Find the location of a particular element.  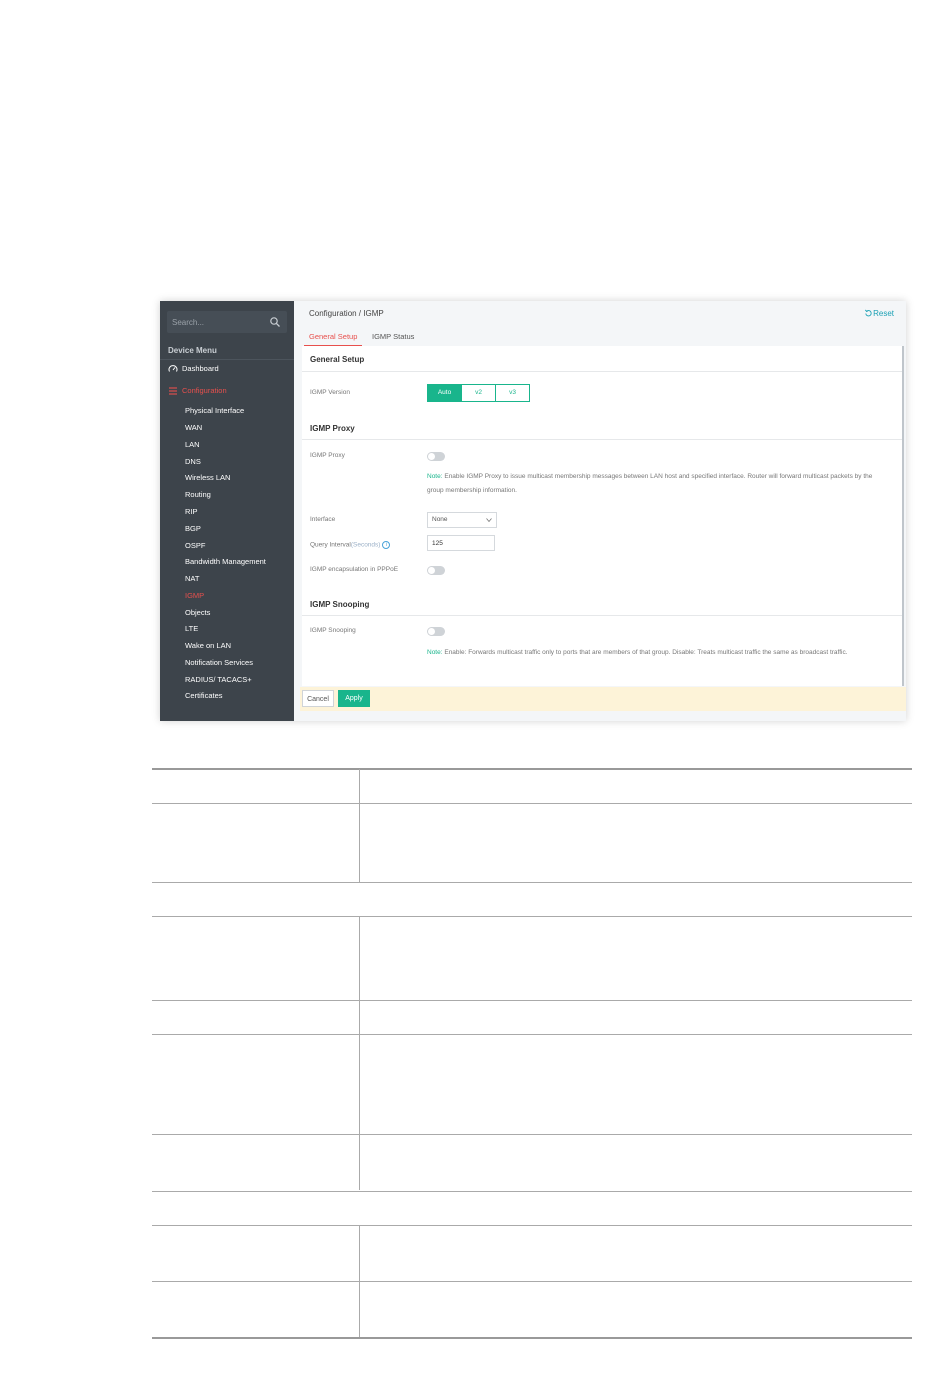

sidebar-item-ospf: OSPF is located at coordinates (195, 545).